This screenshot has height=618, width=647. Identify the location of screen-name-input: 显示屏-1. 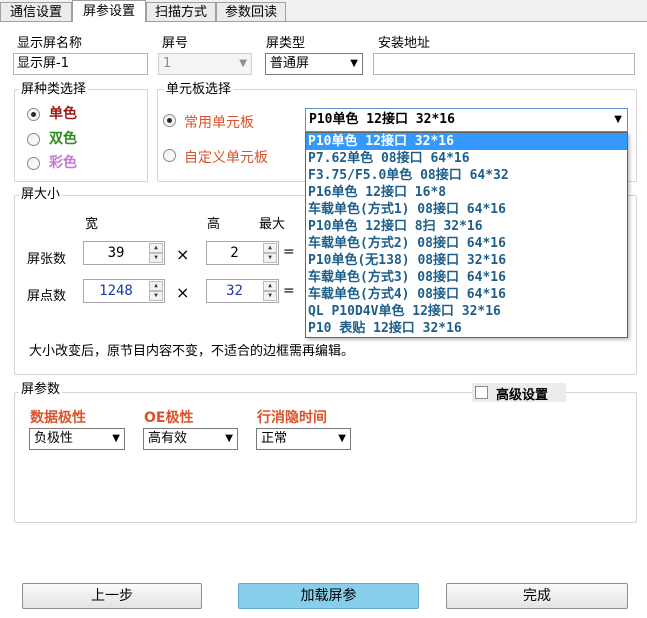
(80, 64).